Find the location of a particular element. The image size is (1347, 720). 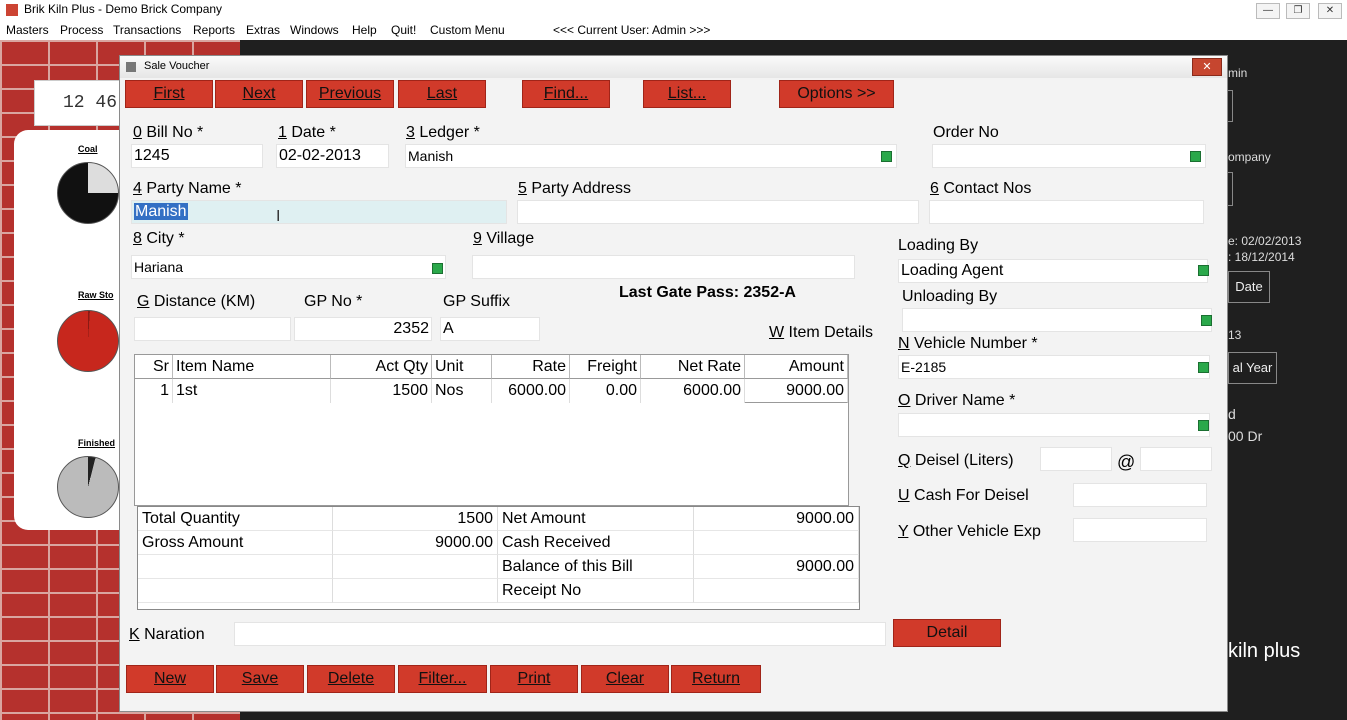

village-label: 9 Village is located at coordinates (504, 238).